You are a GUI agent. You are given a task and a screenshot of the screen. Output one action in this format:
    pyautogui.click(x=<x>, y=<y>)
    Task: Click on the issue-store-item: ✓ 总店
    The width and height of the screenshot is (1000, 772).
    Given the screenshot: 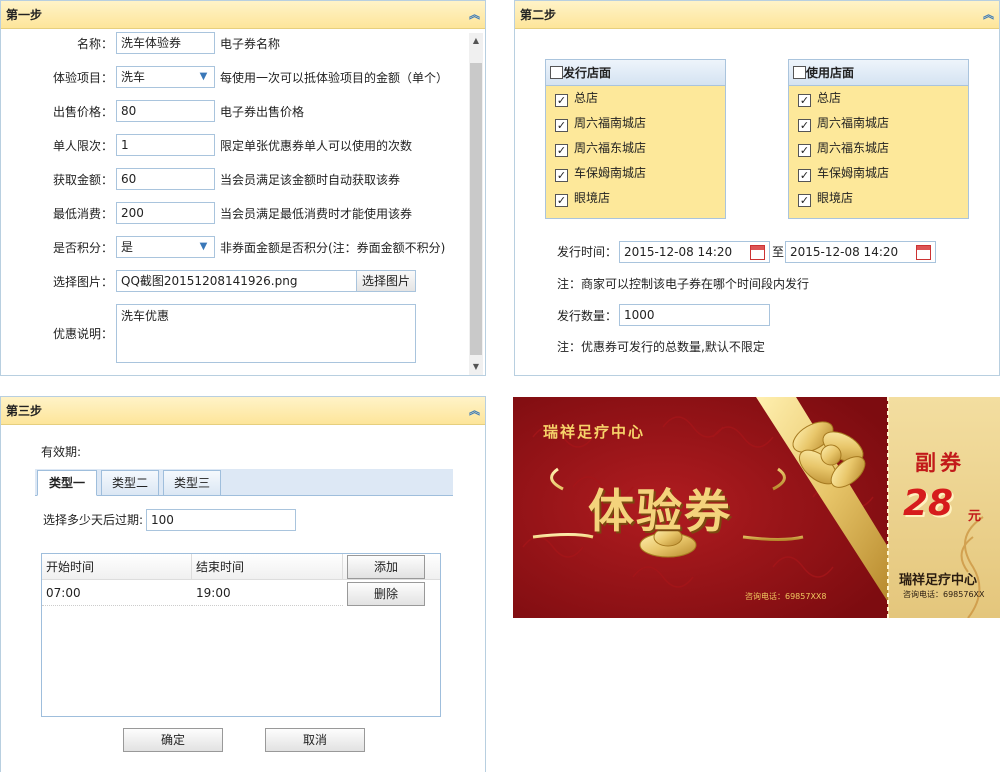 What is the action you would take?
    pyautogui.click(x=635, y=98)
    